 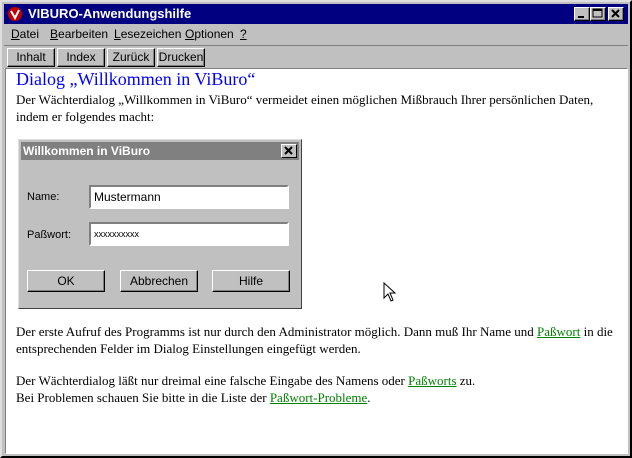 I want to click on cancel-button: Abbrechen, so click(x=159, y=281).